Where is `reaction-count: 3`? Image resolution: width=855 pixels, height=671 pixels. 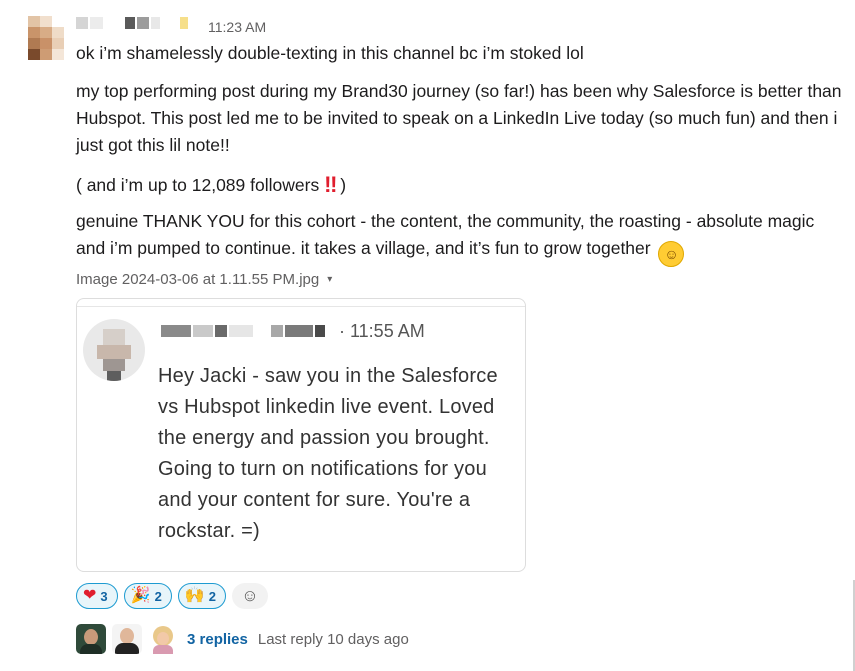
reaction-count: 3 is located at coordinates (104, 596).